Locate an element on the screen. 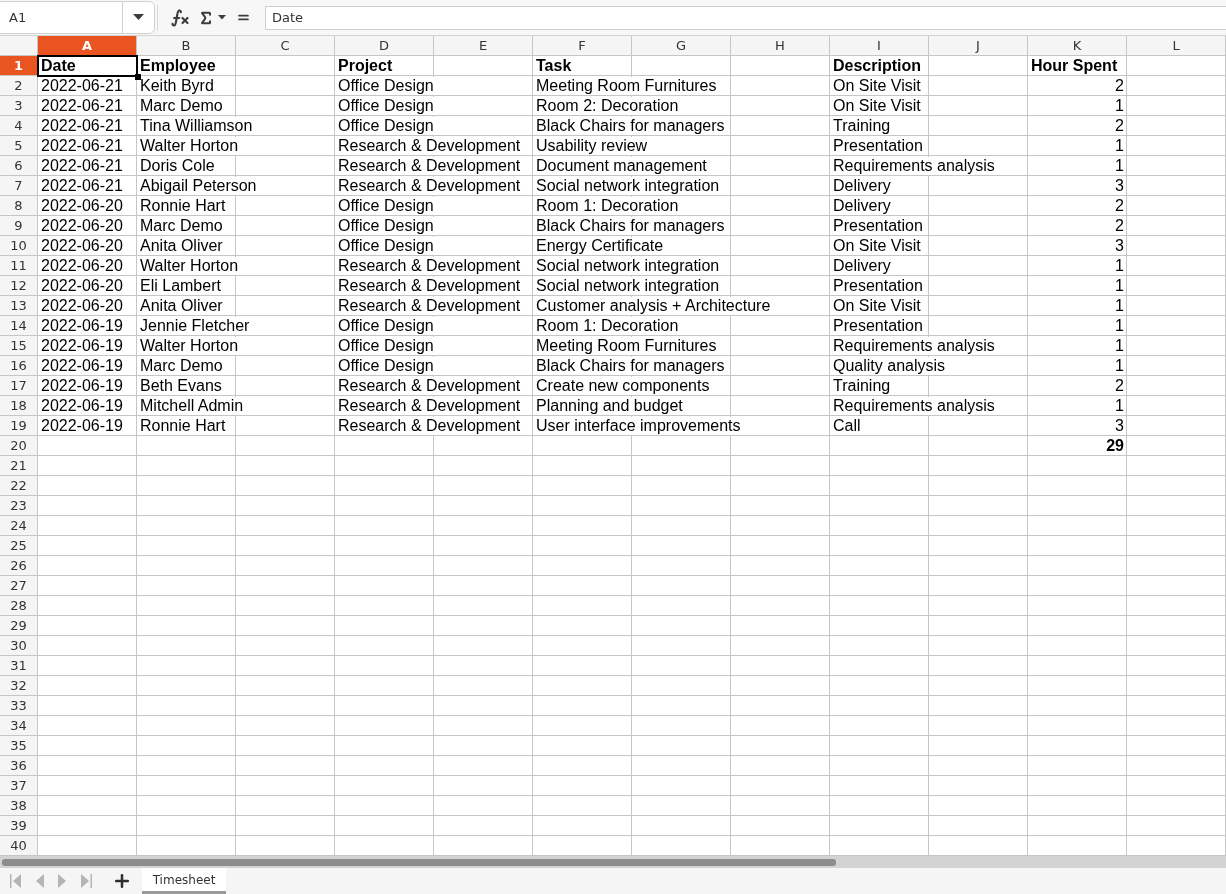  row-header: 39 is located at coordinates (19, 826).